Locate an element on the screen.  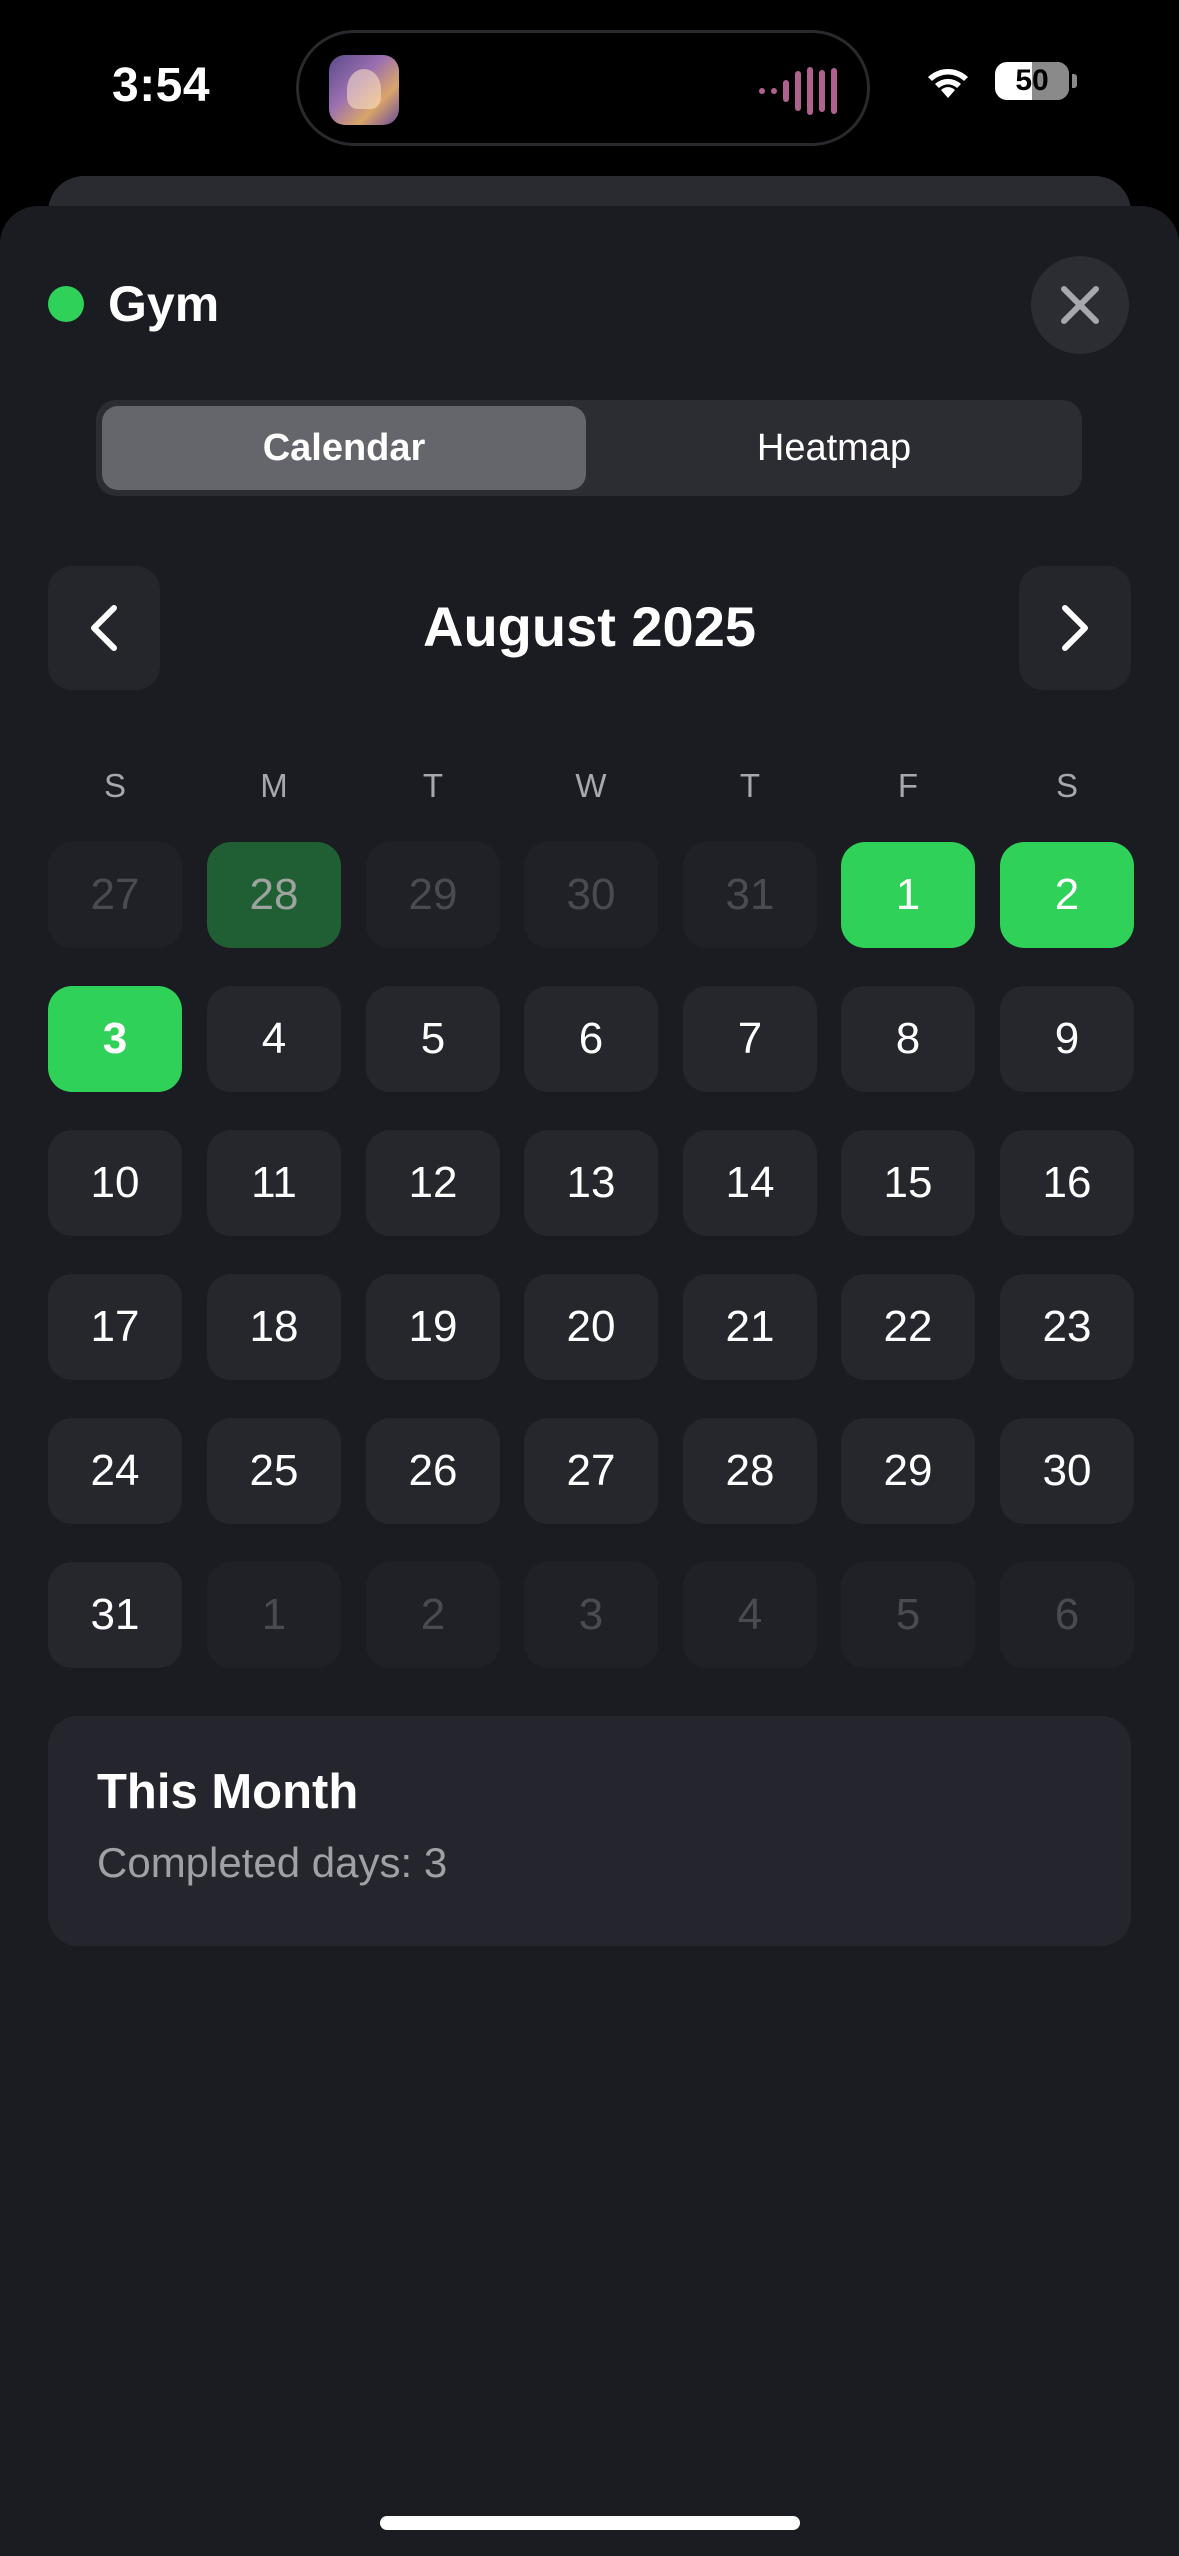
home-indicator is located at coordinates (590, 2523).